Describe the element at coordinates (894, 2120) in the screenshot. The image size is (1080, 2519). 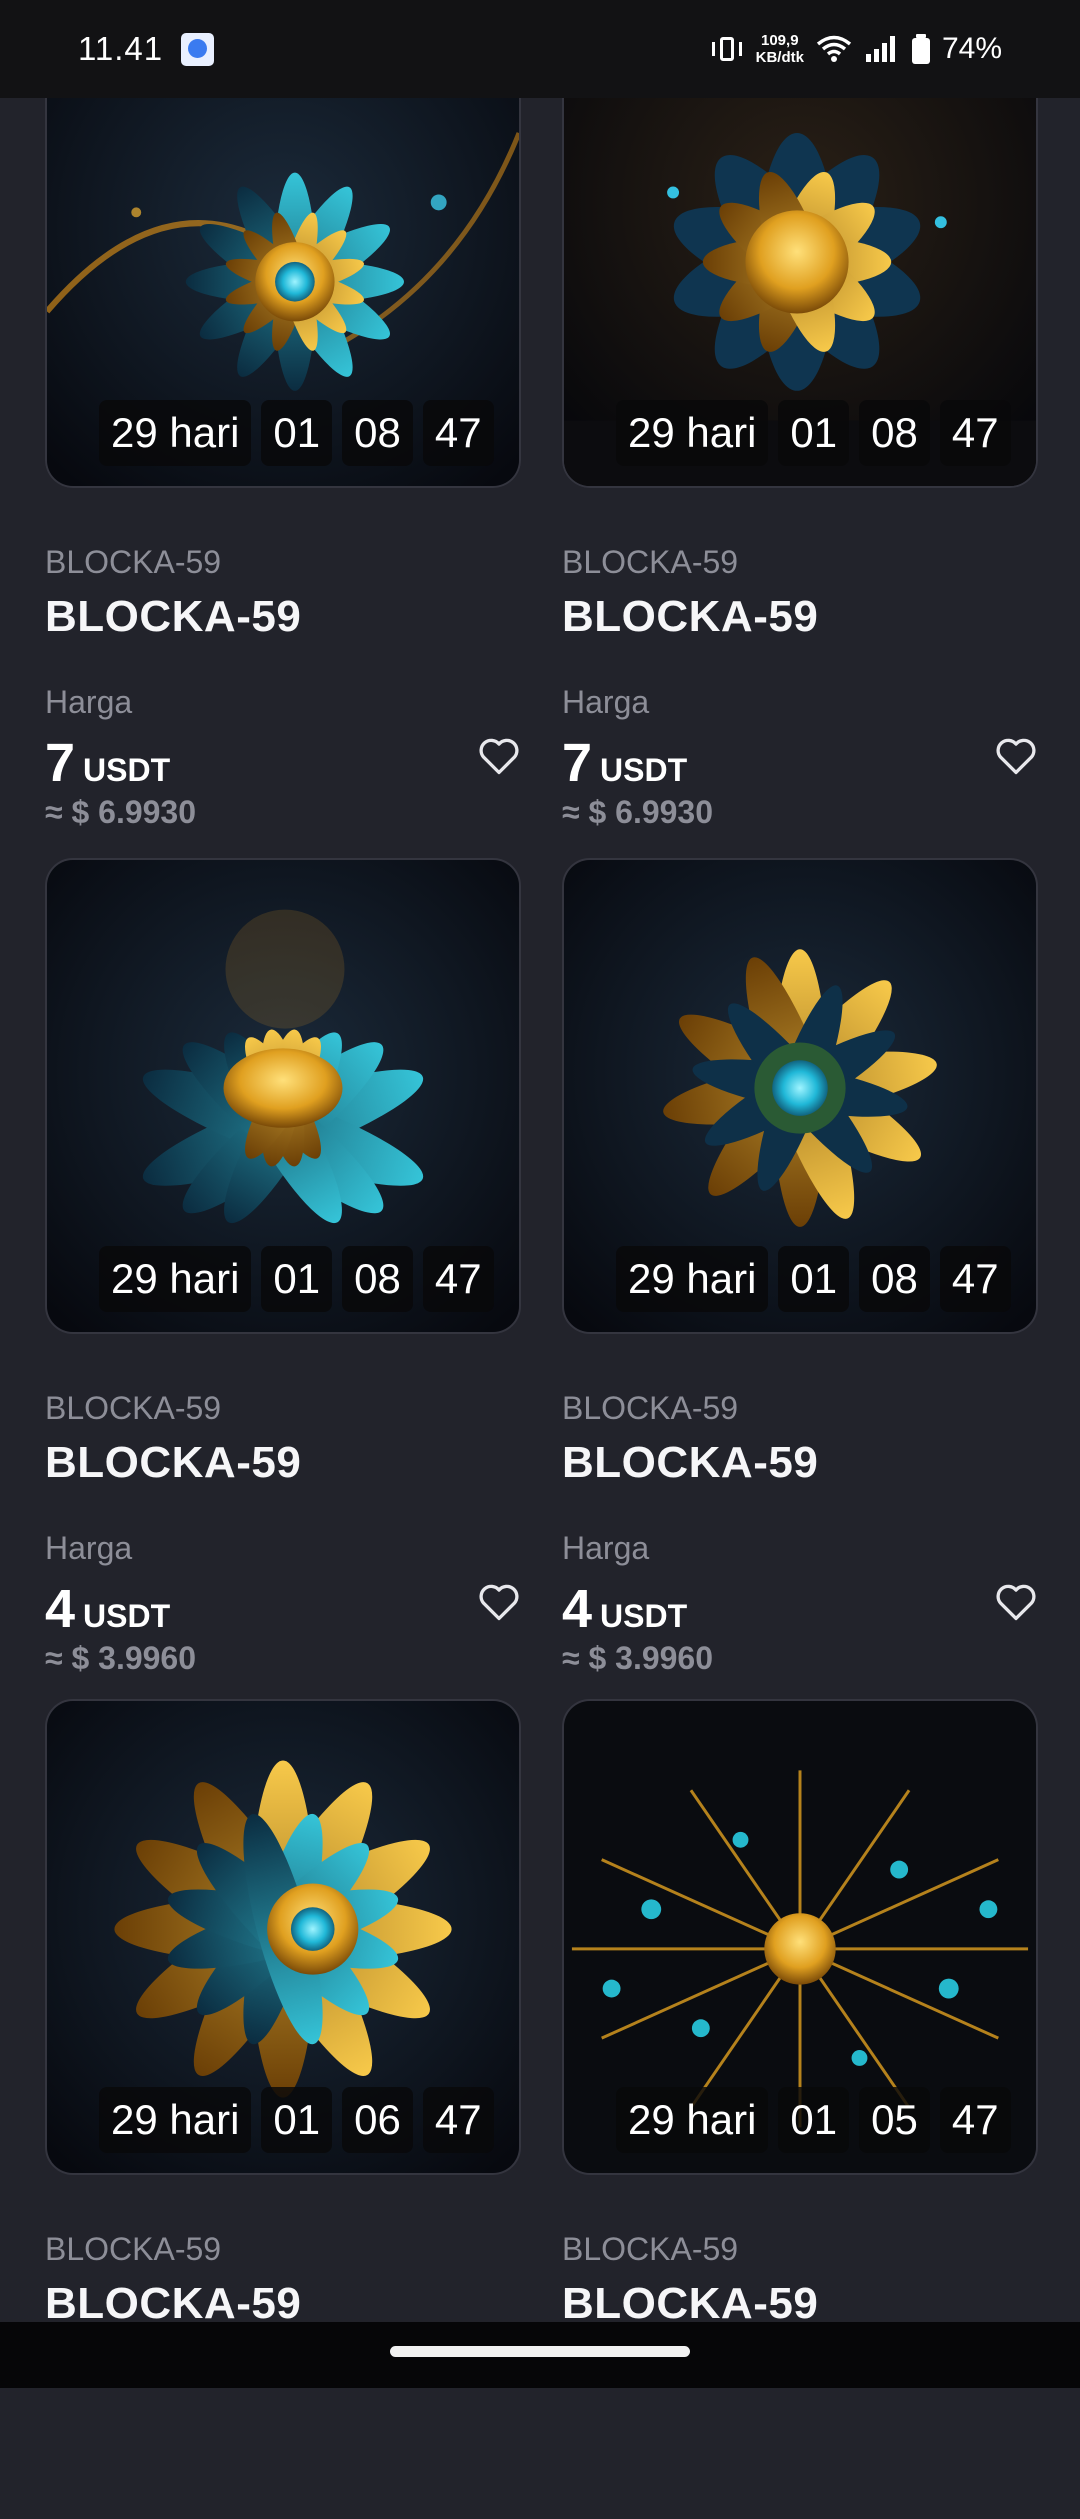
I see `countdown-minutes: 05` at that location.